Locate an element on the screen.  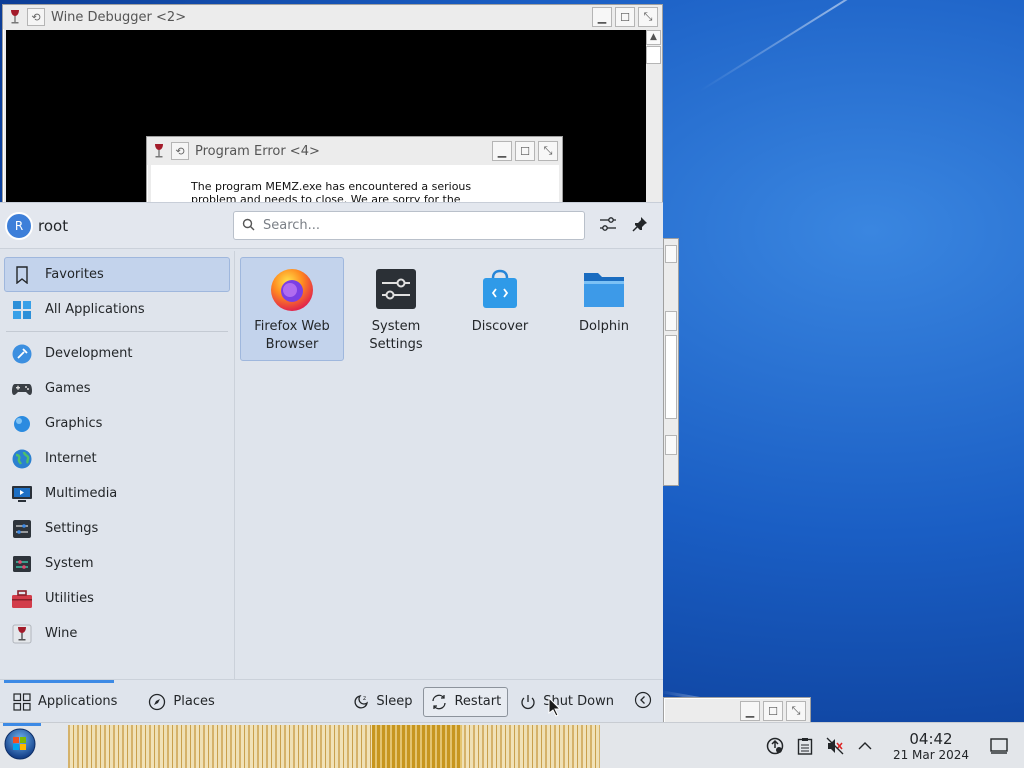
category-settings: Settings is located at coordinates (117, 528).